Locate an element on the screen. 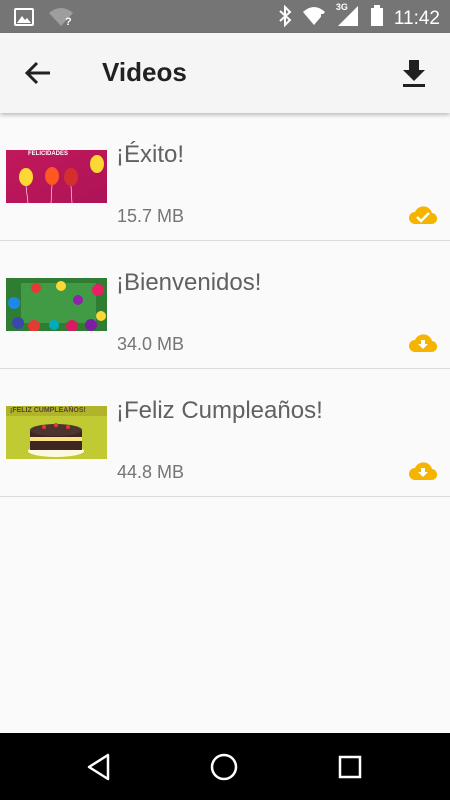 The width and height of the screenshot is (450, 800). thumbnail-text: ¡FELIZ CUMPLEAÑOS! is located at coordinates (48, 410).